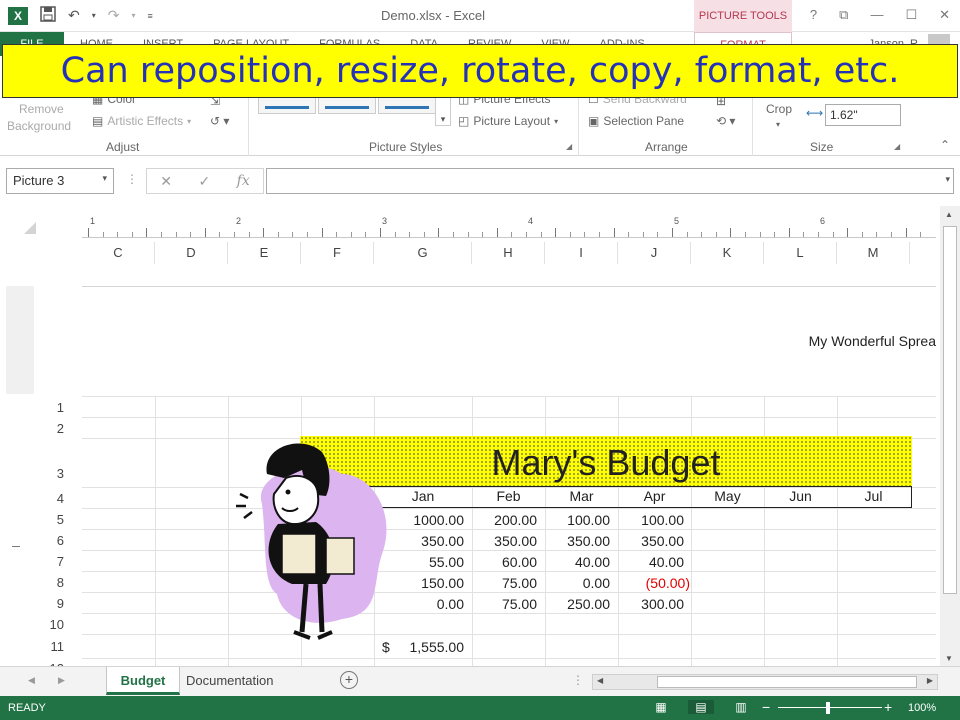 The image size is (960, 720). Describe the element at coordinates (701, 707) in the screenshot. I see `page-layout-view-icon: ▤` at that location.